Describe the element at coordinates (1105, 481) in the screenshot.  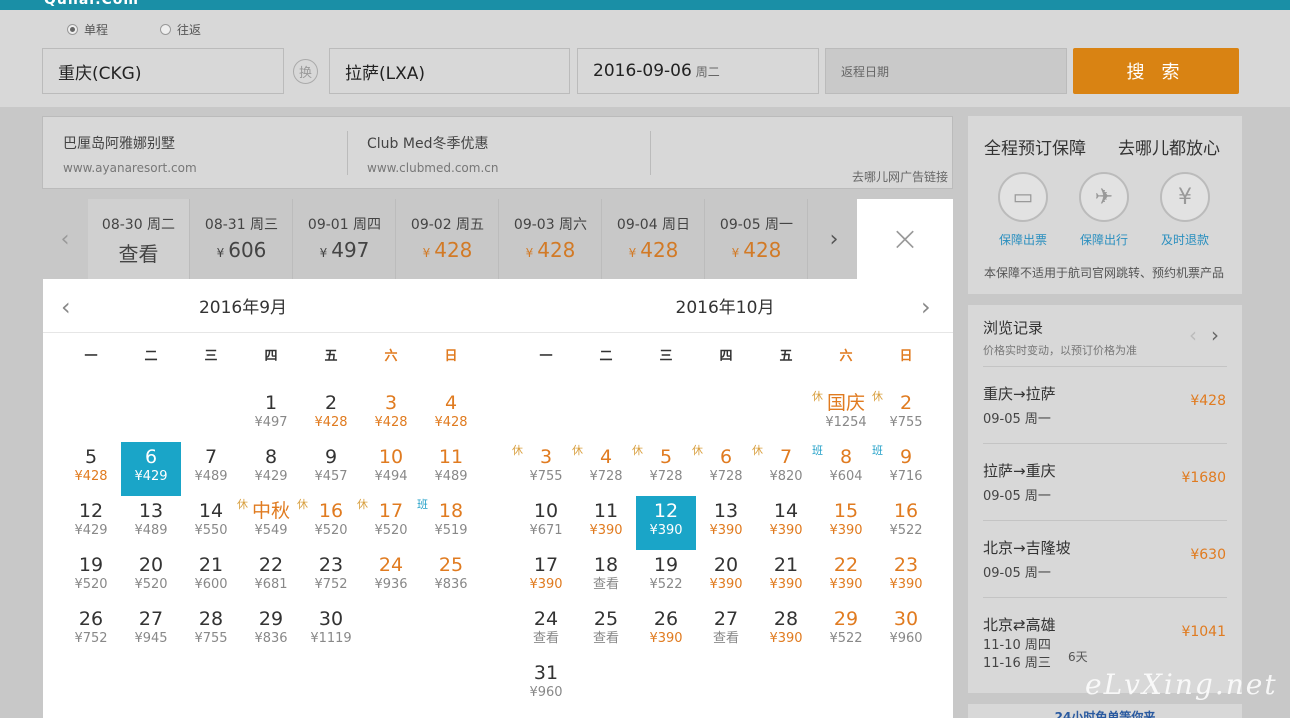
I see `history-record: 拉萨→重庆 09-05 周一 ¥1680` at that location.